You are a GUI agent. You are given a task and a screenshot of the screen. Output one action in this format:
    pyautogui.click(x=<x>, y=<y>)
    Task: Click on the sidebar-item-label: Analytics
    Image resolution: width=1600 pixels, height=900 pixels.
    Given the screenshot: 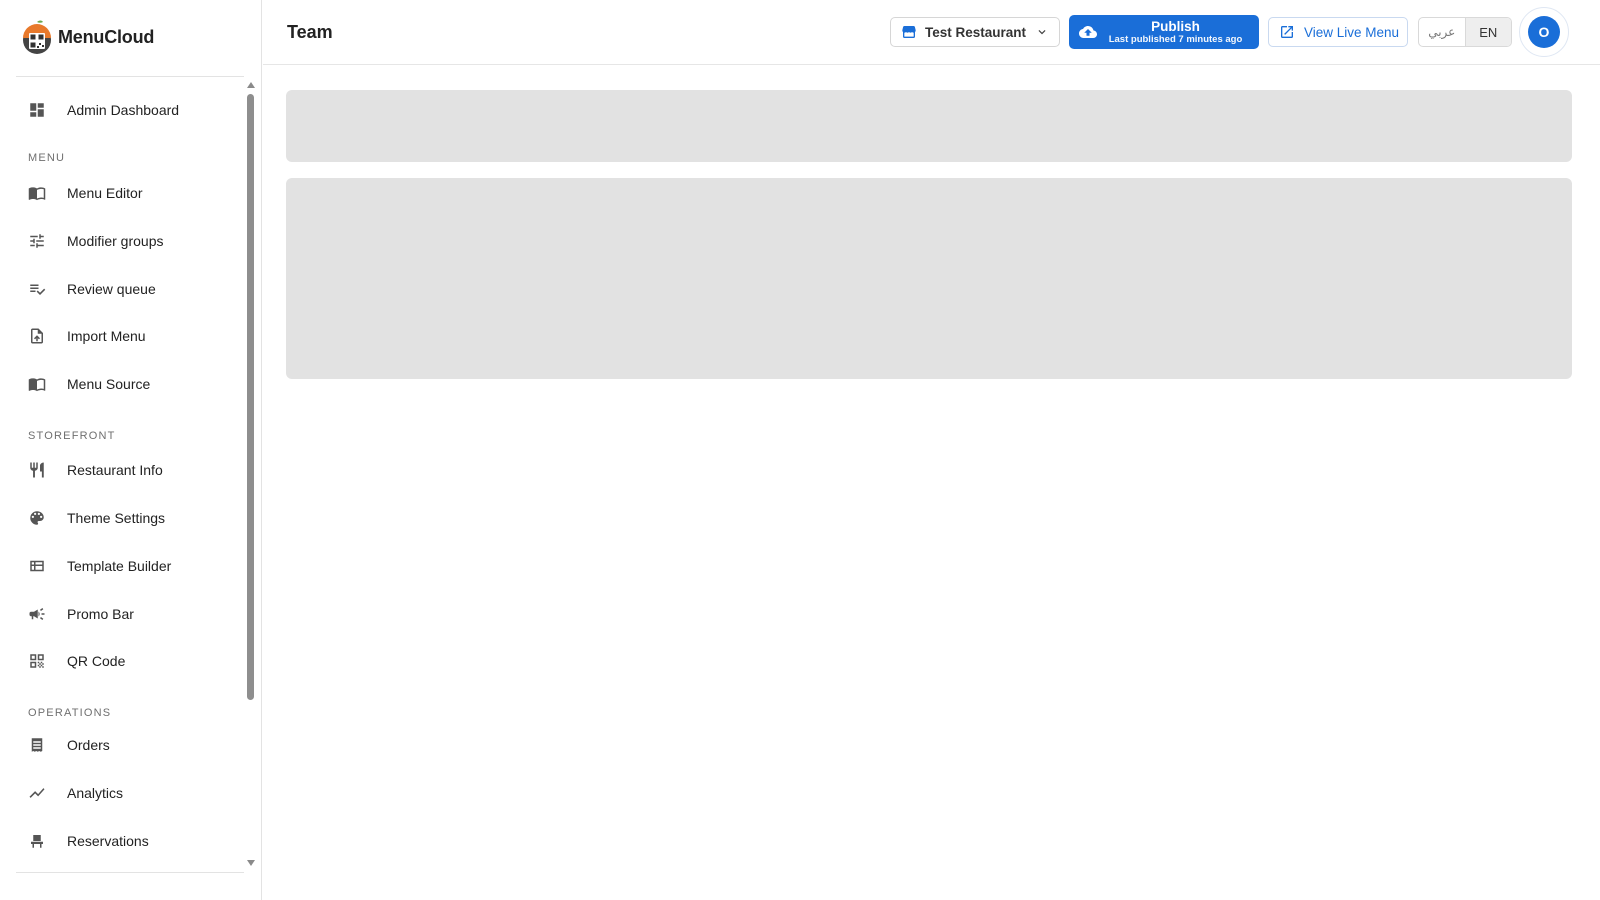 What is the action you would take?
    pyautogui.click(x=95, y=793)
    